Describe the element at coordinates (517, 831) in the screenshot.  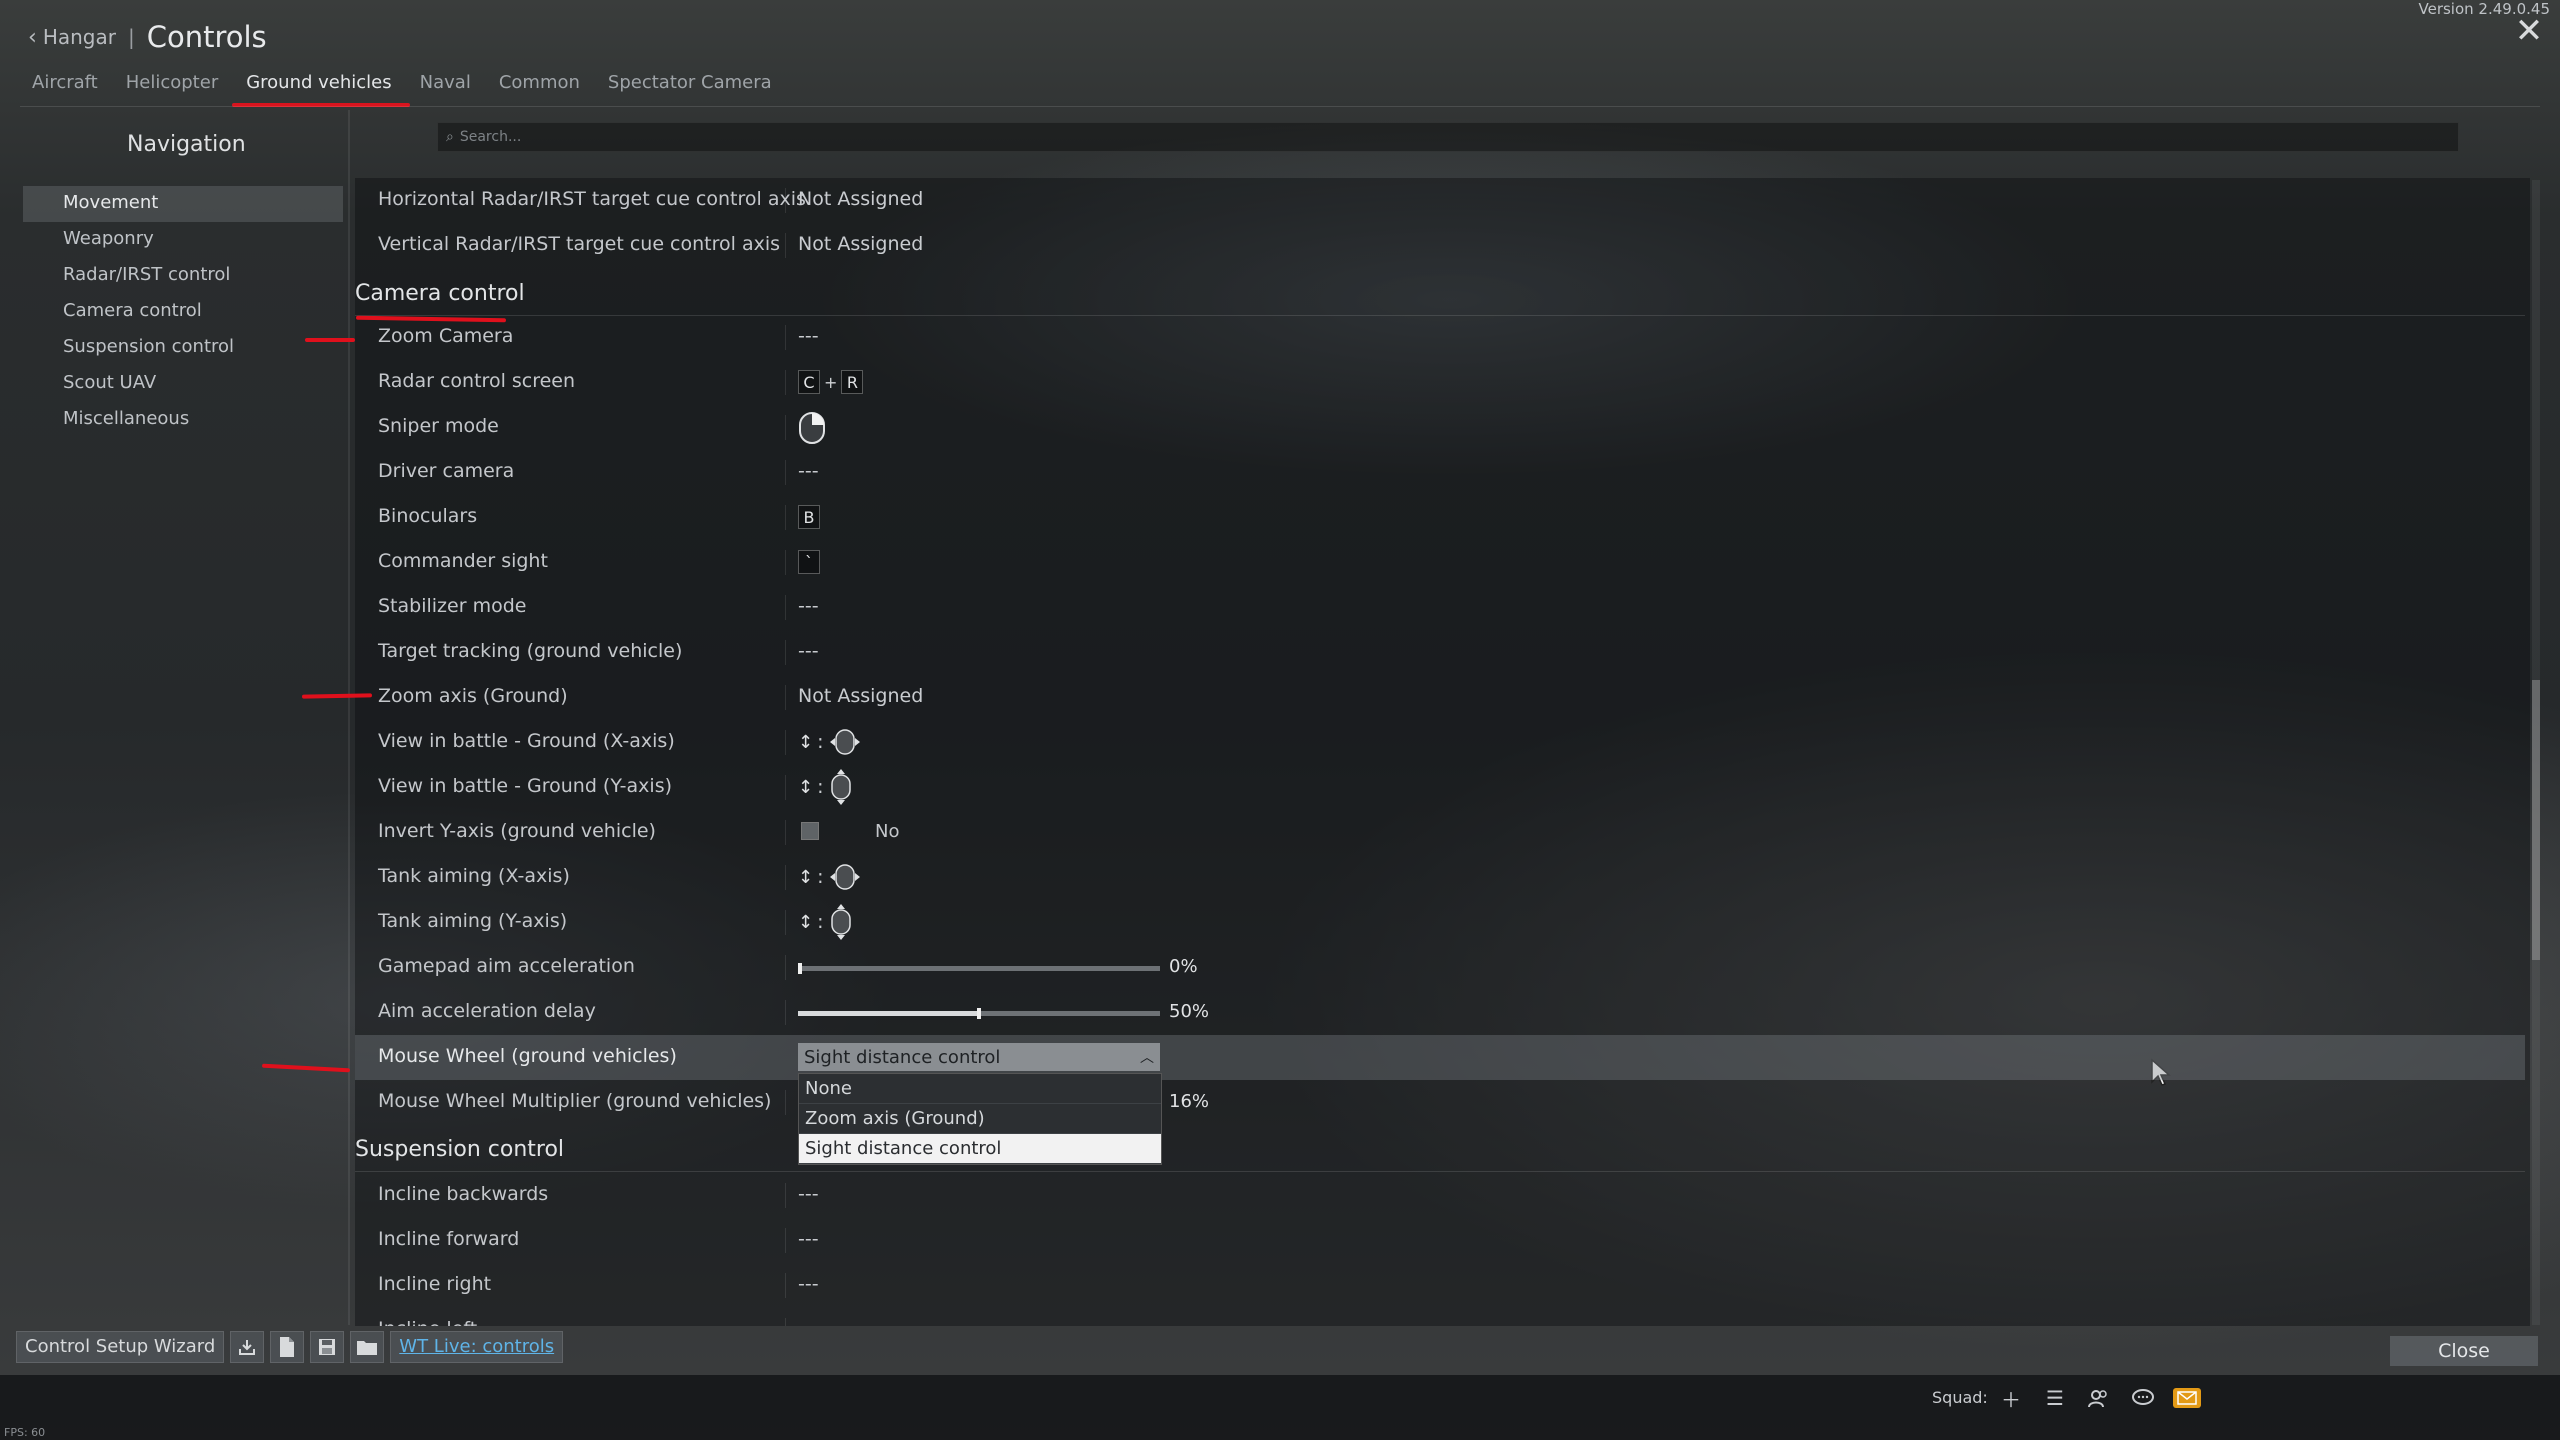
I see `control-label: Invert Y-axis (ground vehicle)` at that location.